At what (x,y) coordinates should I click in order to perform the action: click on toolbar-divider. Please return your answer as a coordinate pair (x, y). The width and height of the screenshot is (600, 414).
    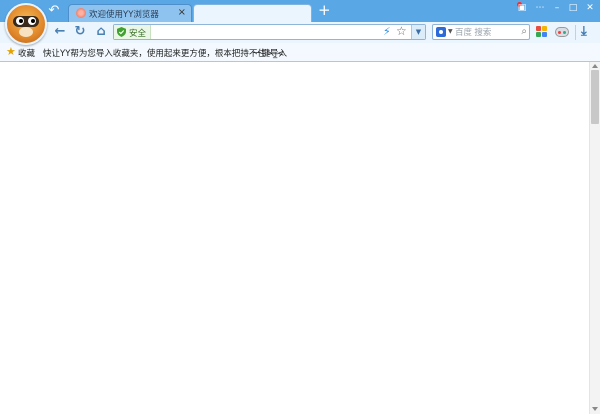
    Looking at the image, I should click on (575, 32).